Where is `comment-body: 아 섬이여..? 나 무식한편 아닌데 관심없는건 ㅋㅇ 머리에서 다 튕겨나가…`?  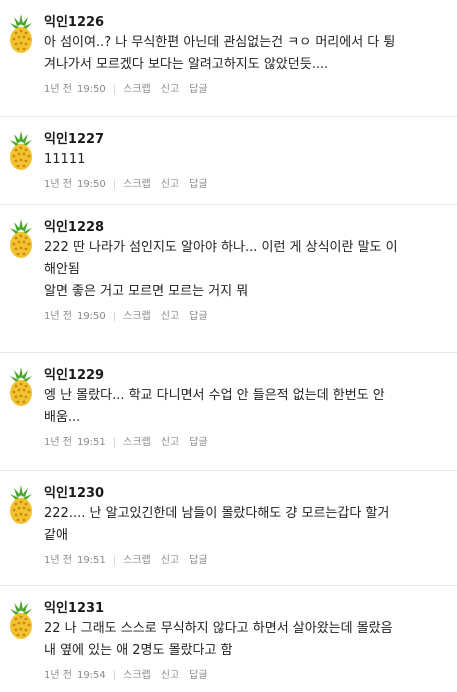
comment-body: 아 섬이여..? 나 무식한편 아닌데 관심없는건 ㅋㅇ 머리에서 다 튕겨나가… is located at coordinates (247, 54).